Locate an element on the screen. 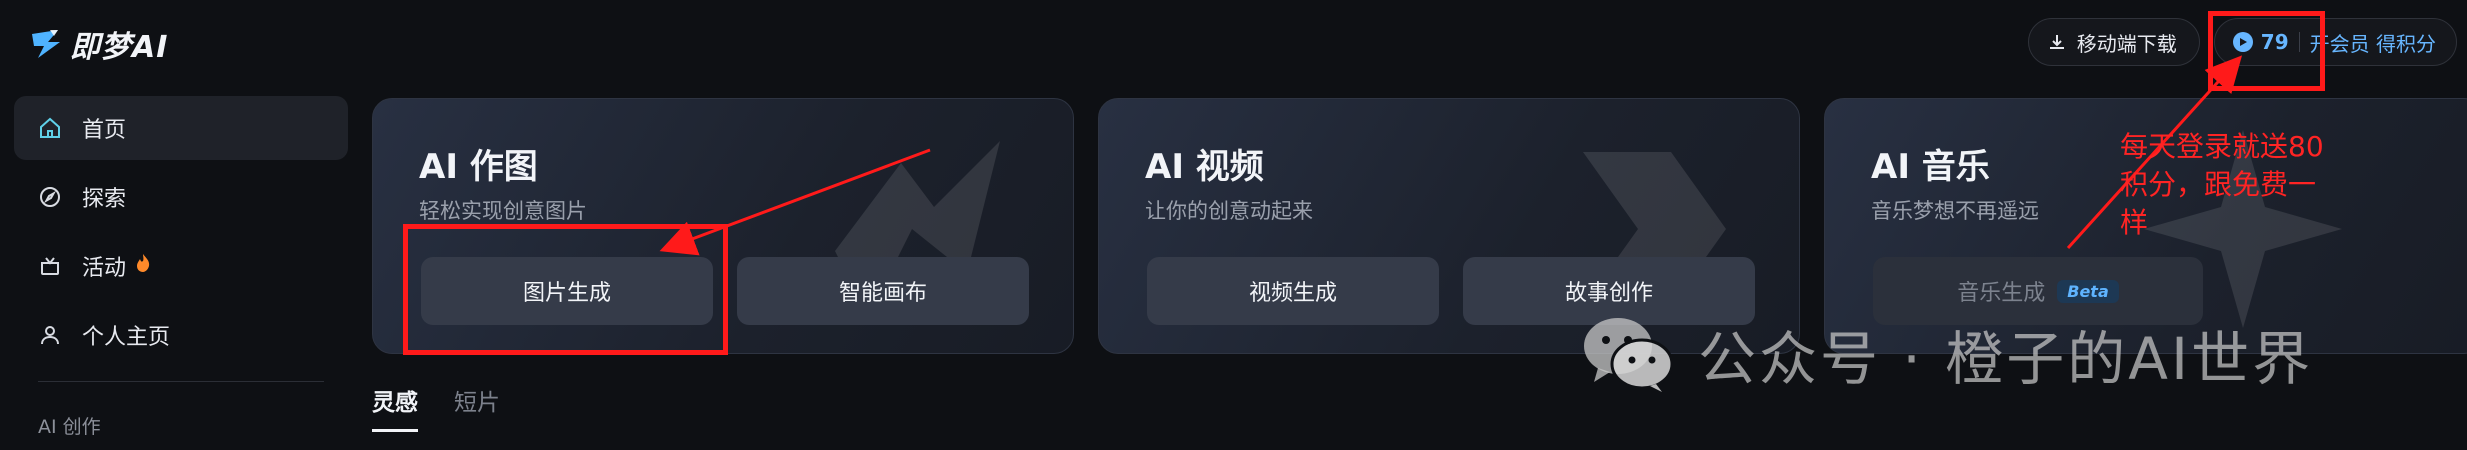  annotation-text: 每天登录就送80积分，跟免费一样 is located at coordinates (2222, 184).